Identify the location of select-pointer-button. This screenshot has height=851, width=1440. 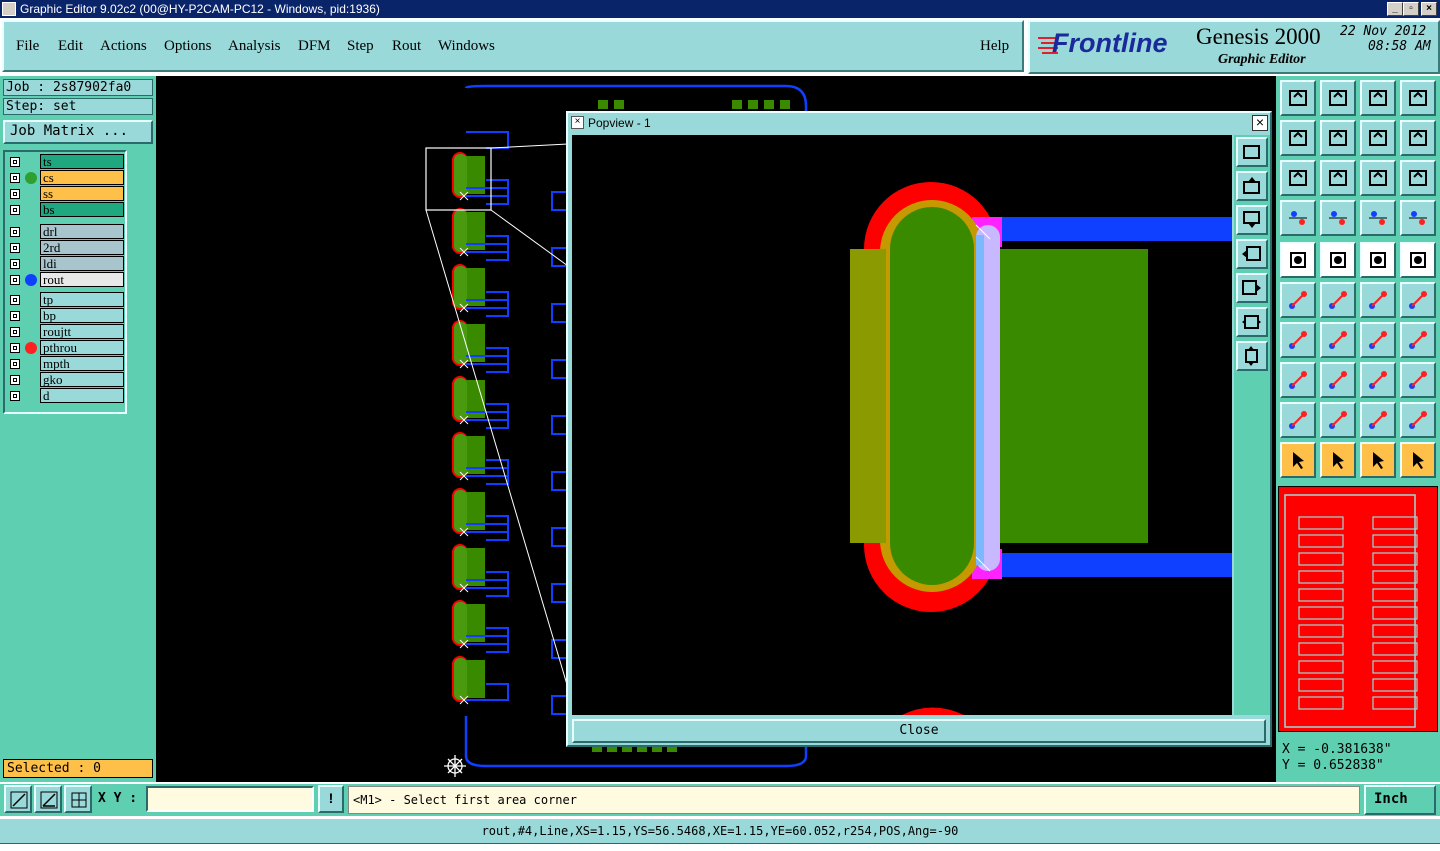
(1298, 460).